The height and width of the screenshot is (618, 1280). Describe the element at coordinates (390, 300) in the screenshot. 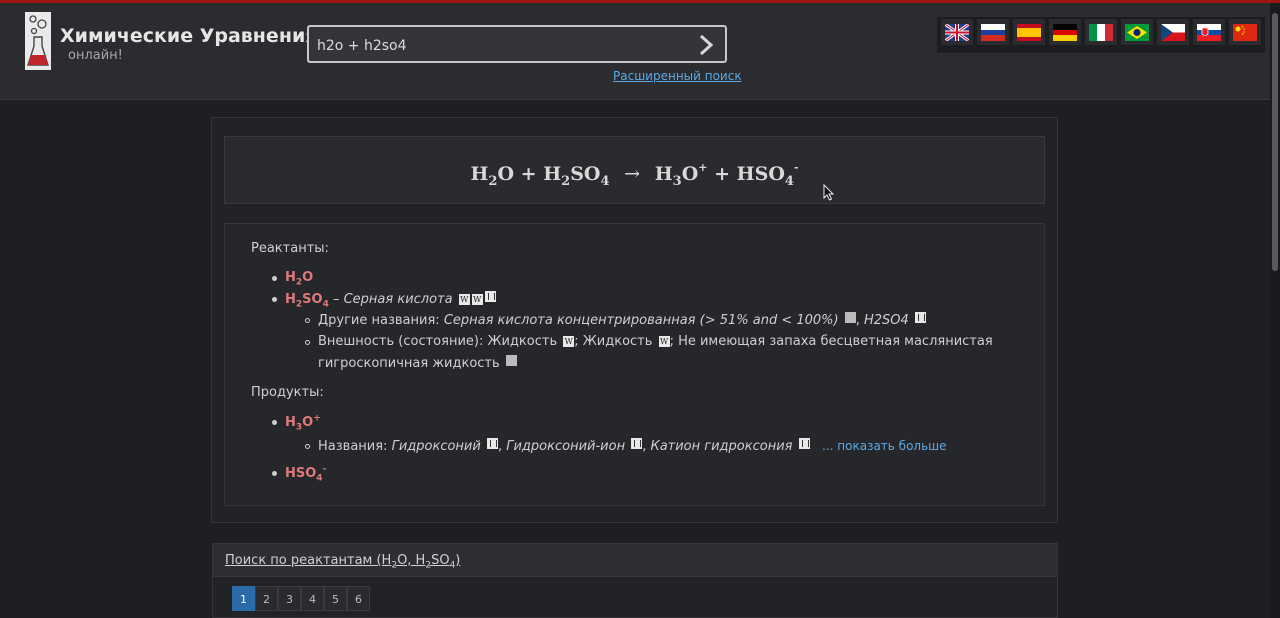

I see `reactant-h2so4: H2SO4 – Серная кислота WW` at that location.